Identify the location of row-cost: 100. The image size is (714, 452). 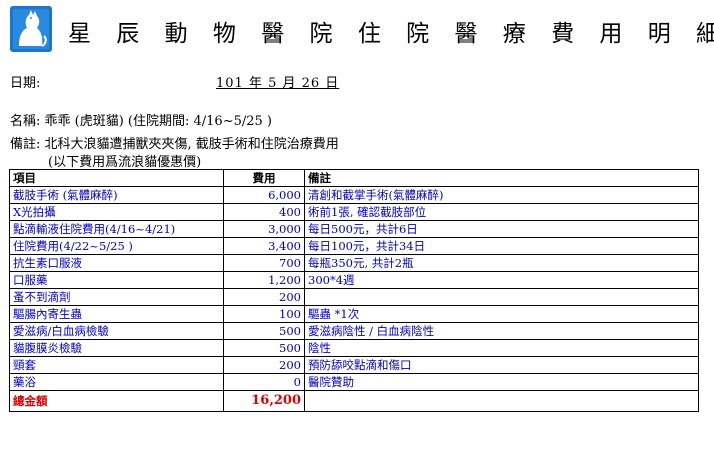
(264, 314).